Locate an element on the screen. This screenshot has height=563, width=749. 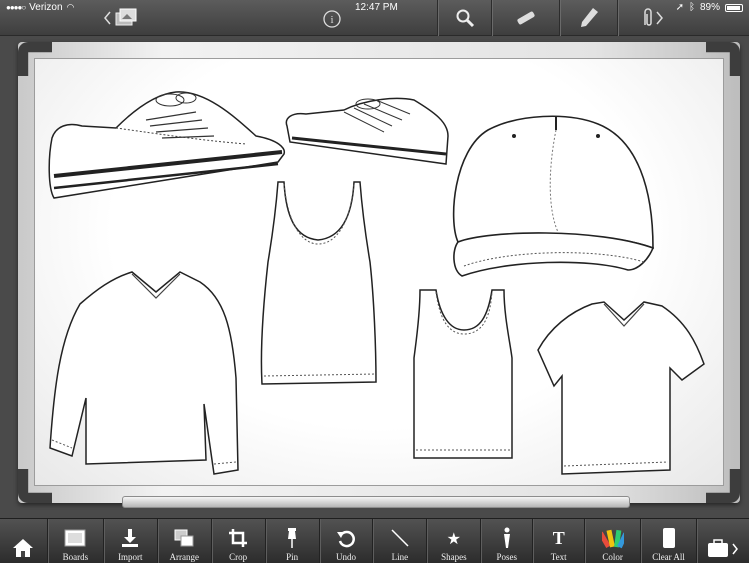
marker-icon is located at coordinates (526, 18).